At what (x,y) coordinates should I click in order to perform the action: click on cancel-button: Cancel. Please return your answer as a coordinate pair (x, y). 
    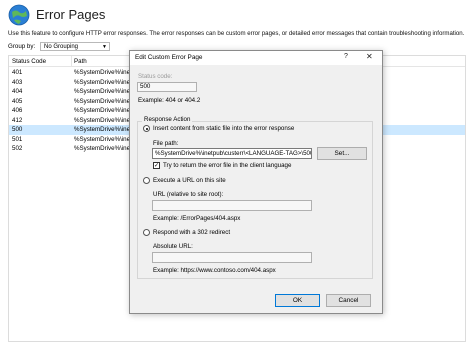
    Looking at the image, I should click on (348, 300).